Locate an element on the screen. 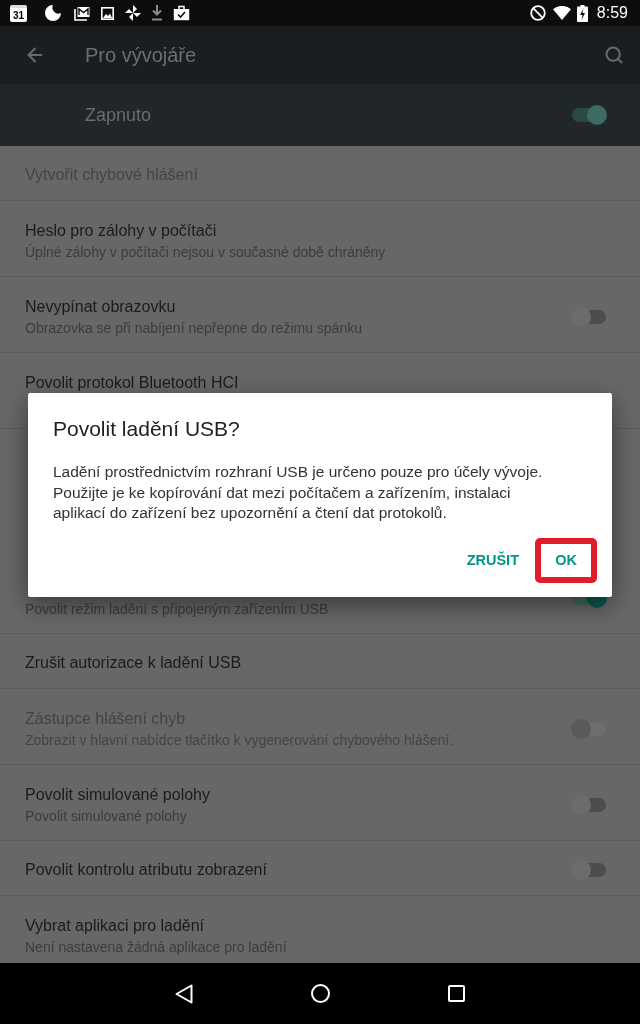  master-switch-label: Zapnuto is located at coordinates (119, 115).